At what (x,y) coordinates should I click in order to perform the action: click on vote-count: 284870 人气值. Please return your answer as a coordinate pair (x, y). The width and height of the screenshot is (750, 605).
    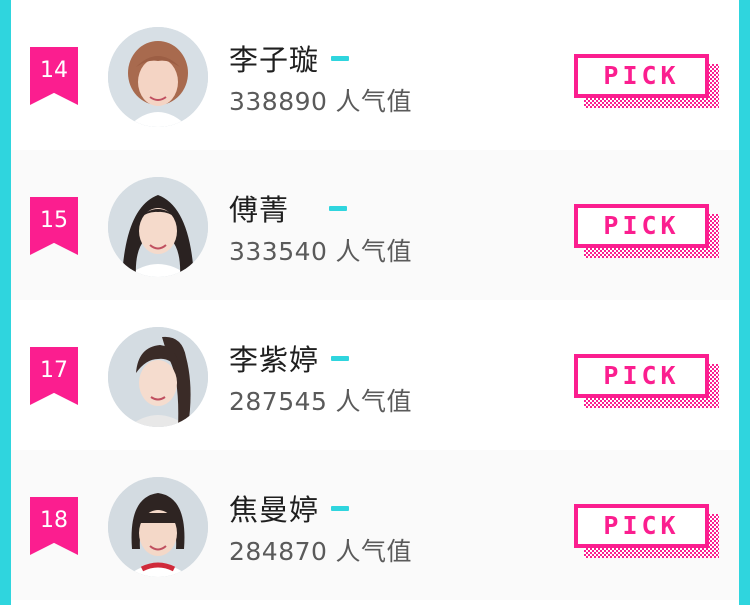
    Looking at the image, I should click on (320, 550).